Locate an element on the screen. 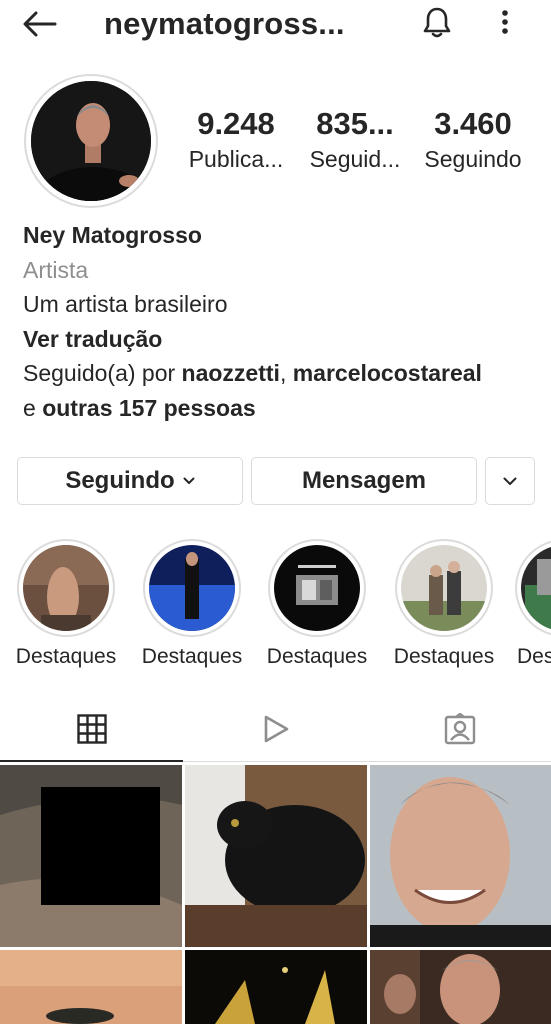 The height and width of the screenshot is (1024, 551). followed-by-and: e is located at coordinates (29, 407).